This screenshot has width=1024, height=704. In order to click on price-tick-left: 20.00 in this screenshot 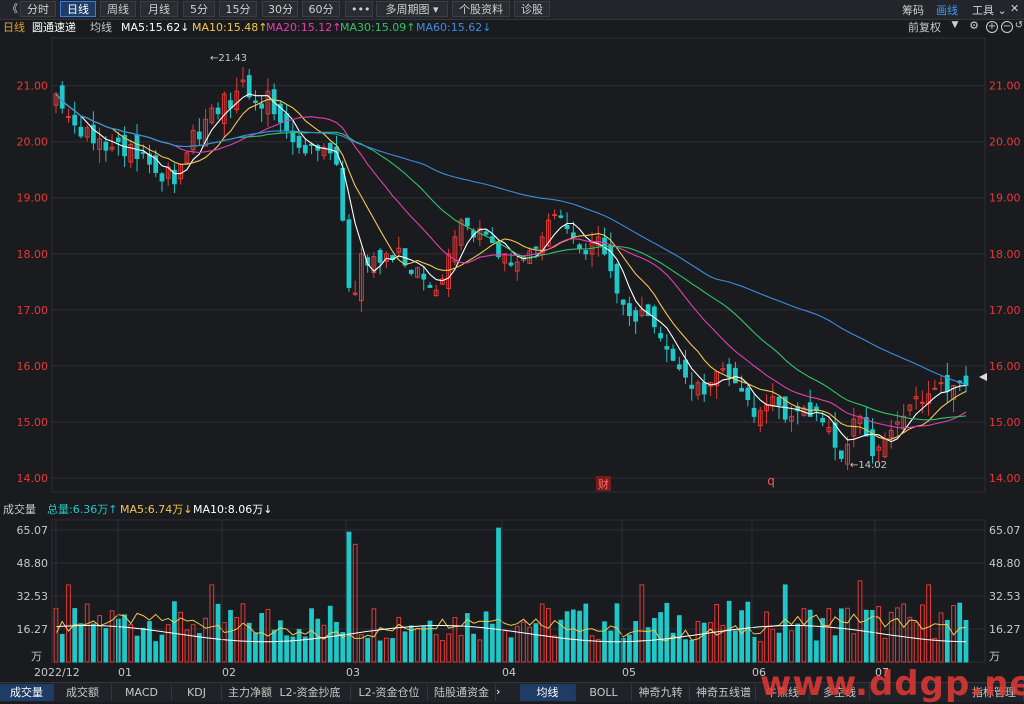, I will do `click(33, 142)`.